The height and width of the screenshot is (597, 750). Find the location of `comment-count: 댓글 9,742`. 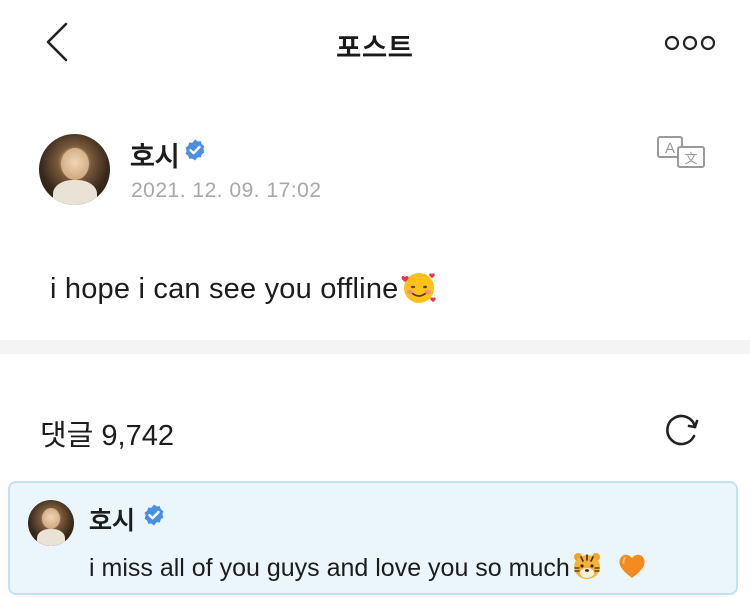

comment-count: 댓글 9,742 is located at coordinates (107, 436).